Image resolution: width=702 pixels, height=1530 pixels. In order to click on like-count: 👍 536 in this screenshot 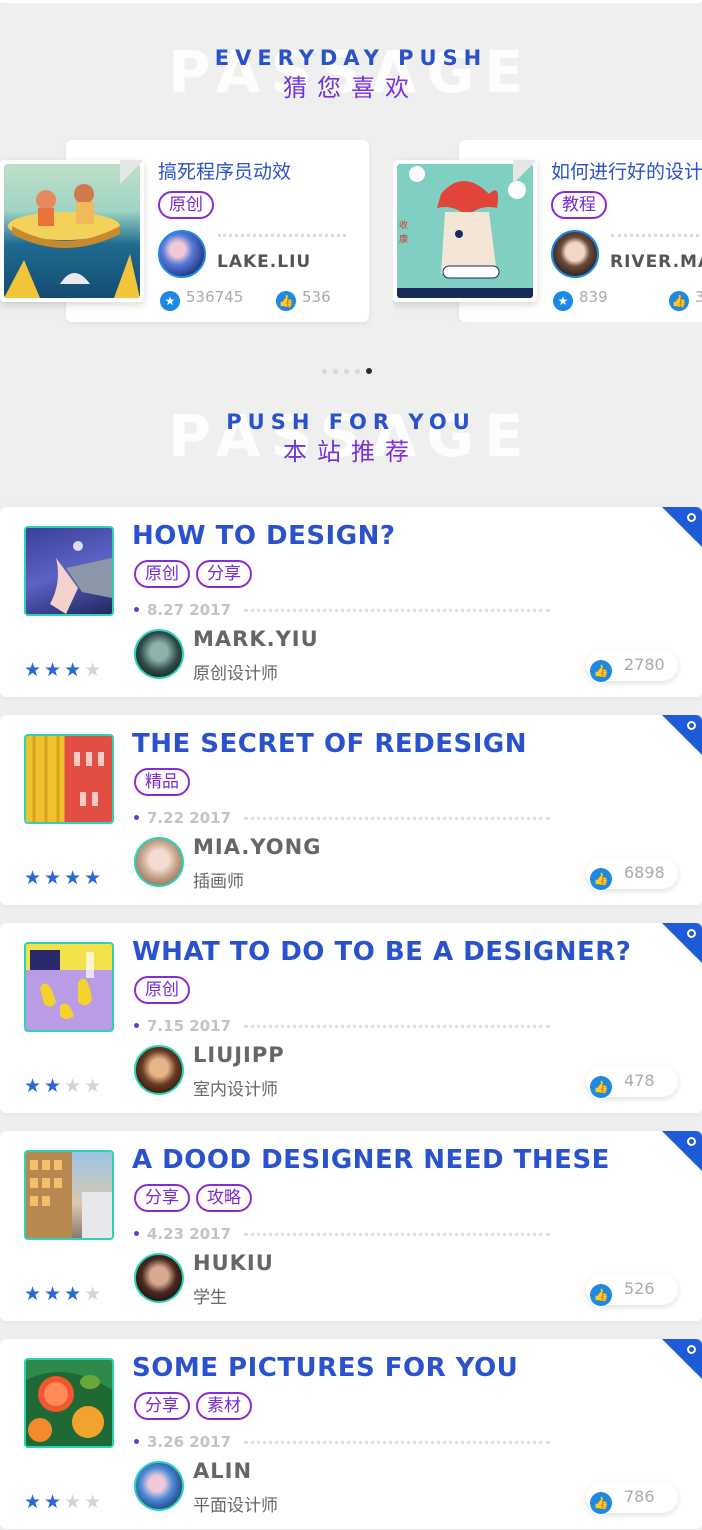, I will do `click(303, 299)`.